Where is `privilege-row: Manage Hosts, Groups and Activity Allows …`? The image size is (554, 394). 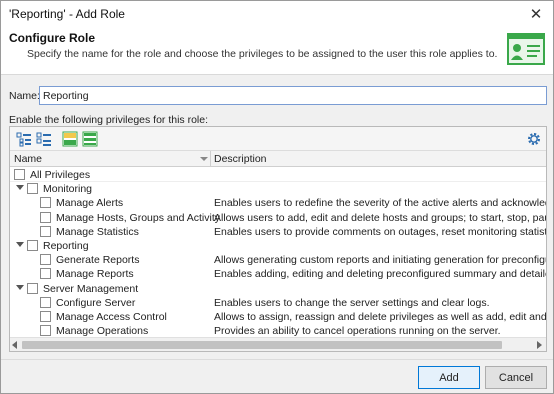
privilege-row: Manage Hosts, Groups and Activity Allows … is located at coordinates (278, 218).